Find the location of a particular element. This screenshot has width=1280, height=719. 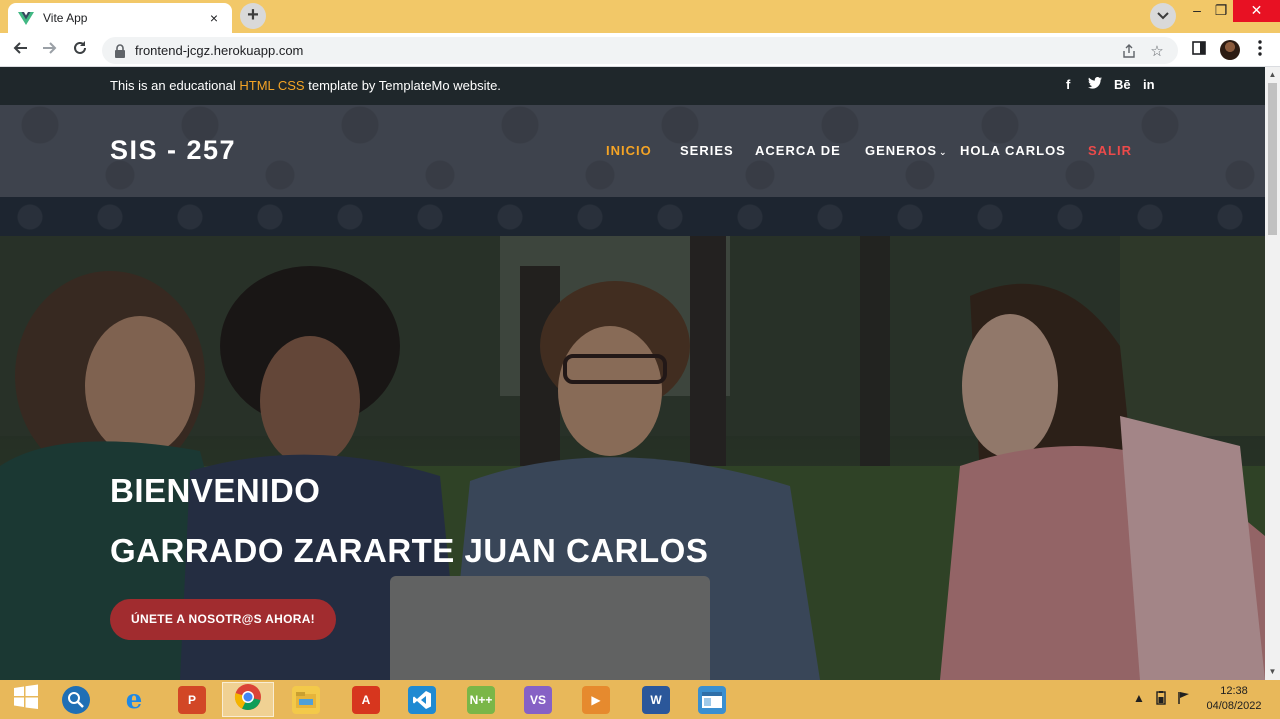

tray-overflow-icon: ▲ is located at coordinates (1139, 698).